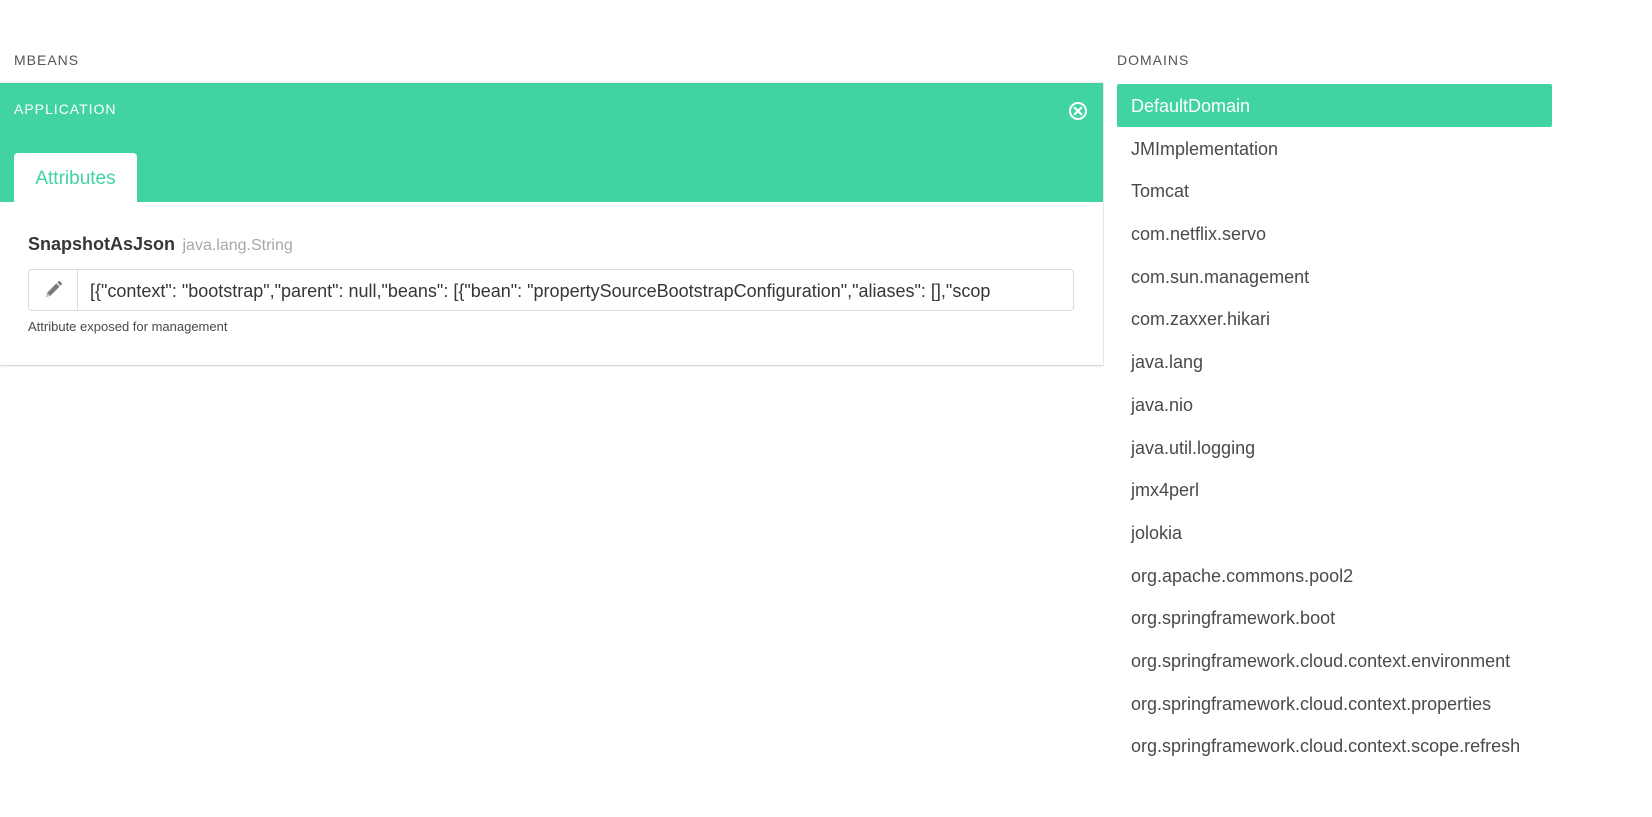 The height and width of the screenshot is (817, 1652). What do you see at coordinates (1334, 190) in the screenshot?
I see `domain-item: Tomcat` at bounding box center [1334, 190].